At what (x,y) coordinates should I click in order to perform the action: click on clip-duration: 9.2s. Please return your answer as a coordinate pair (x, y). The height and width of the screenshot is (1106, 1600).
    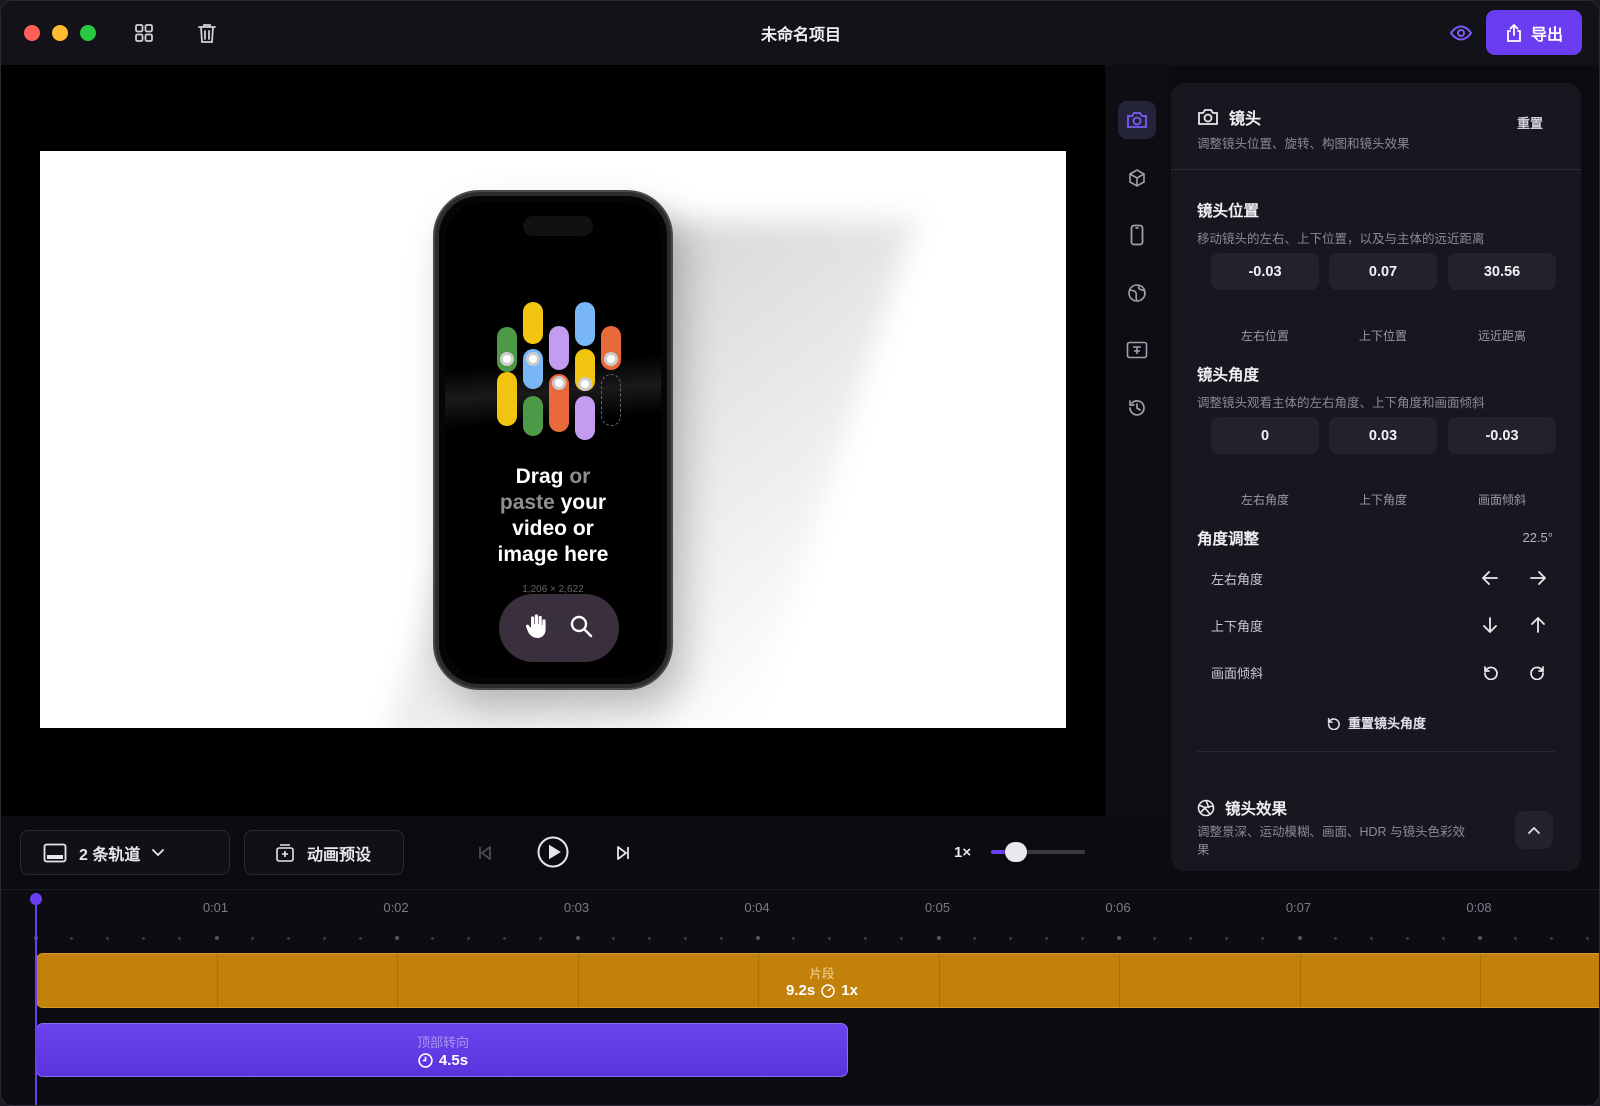
    Looking at the image, I should click on (801, 990).